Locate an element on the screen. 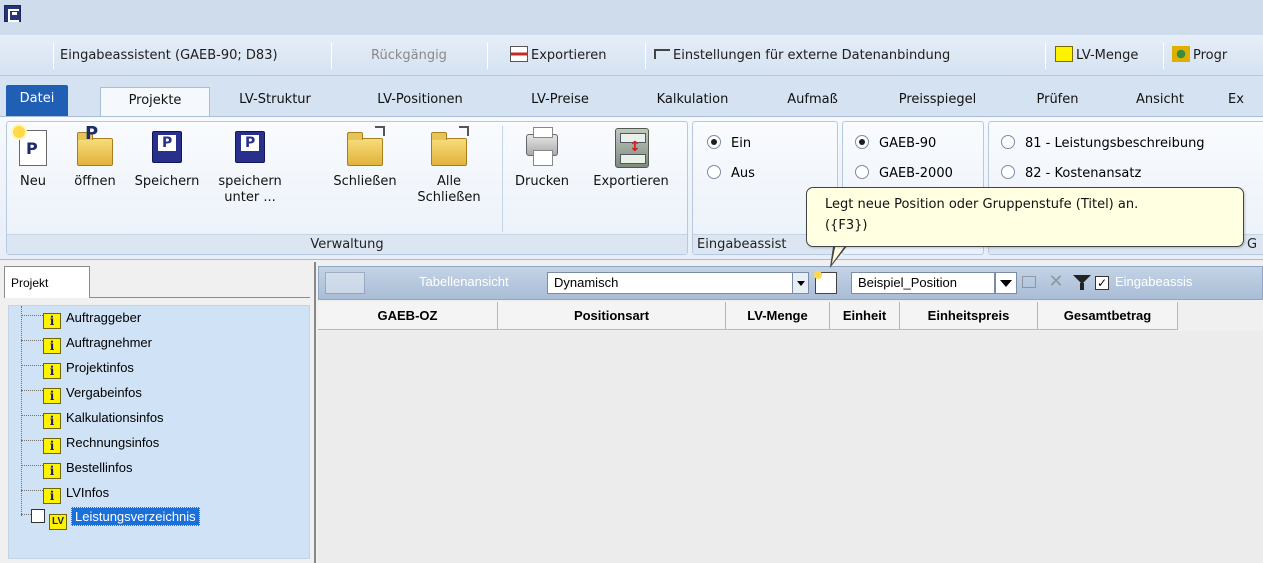 The height and width of the screenshot is (563, 1263). eingabeassistent-button: Eingabeassistent (GAEB-90; D83) is located at coordinates (169, 56).